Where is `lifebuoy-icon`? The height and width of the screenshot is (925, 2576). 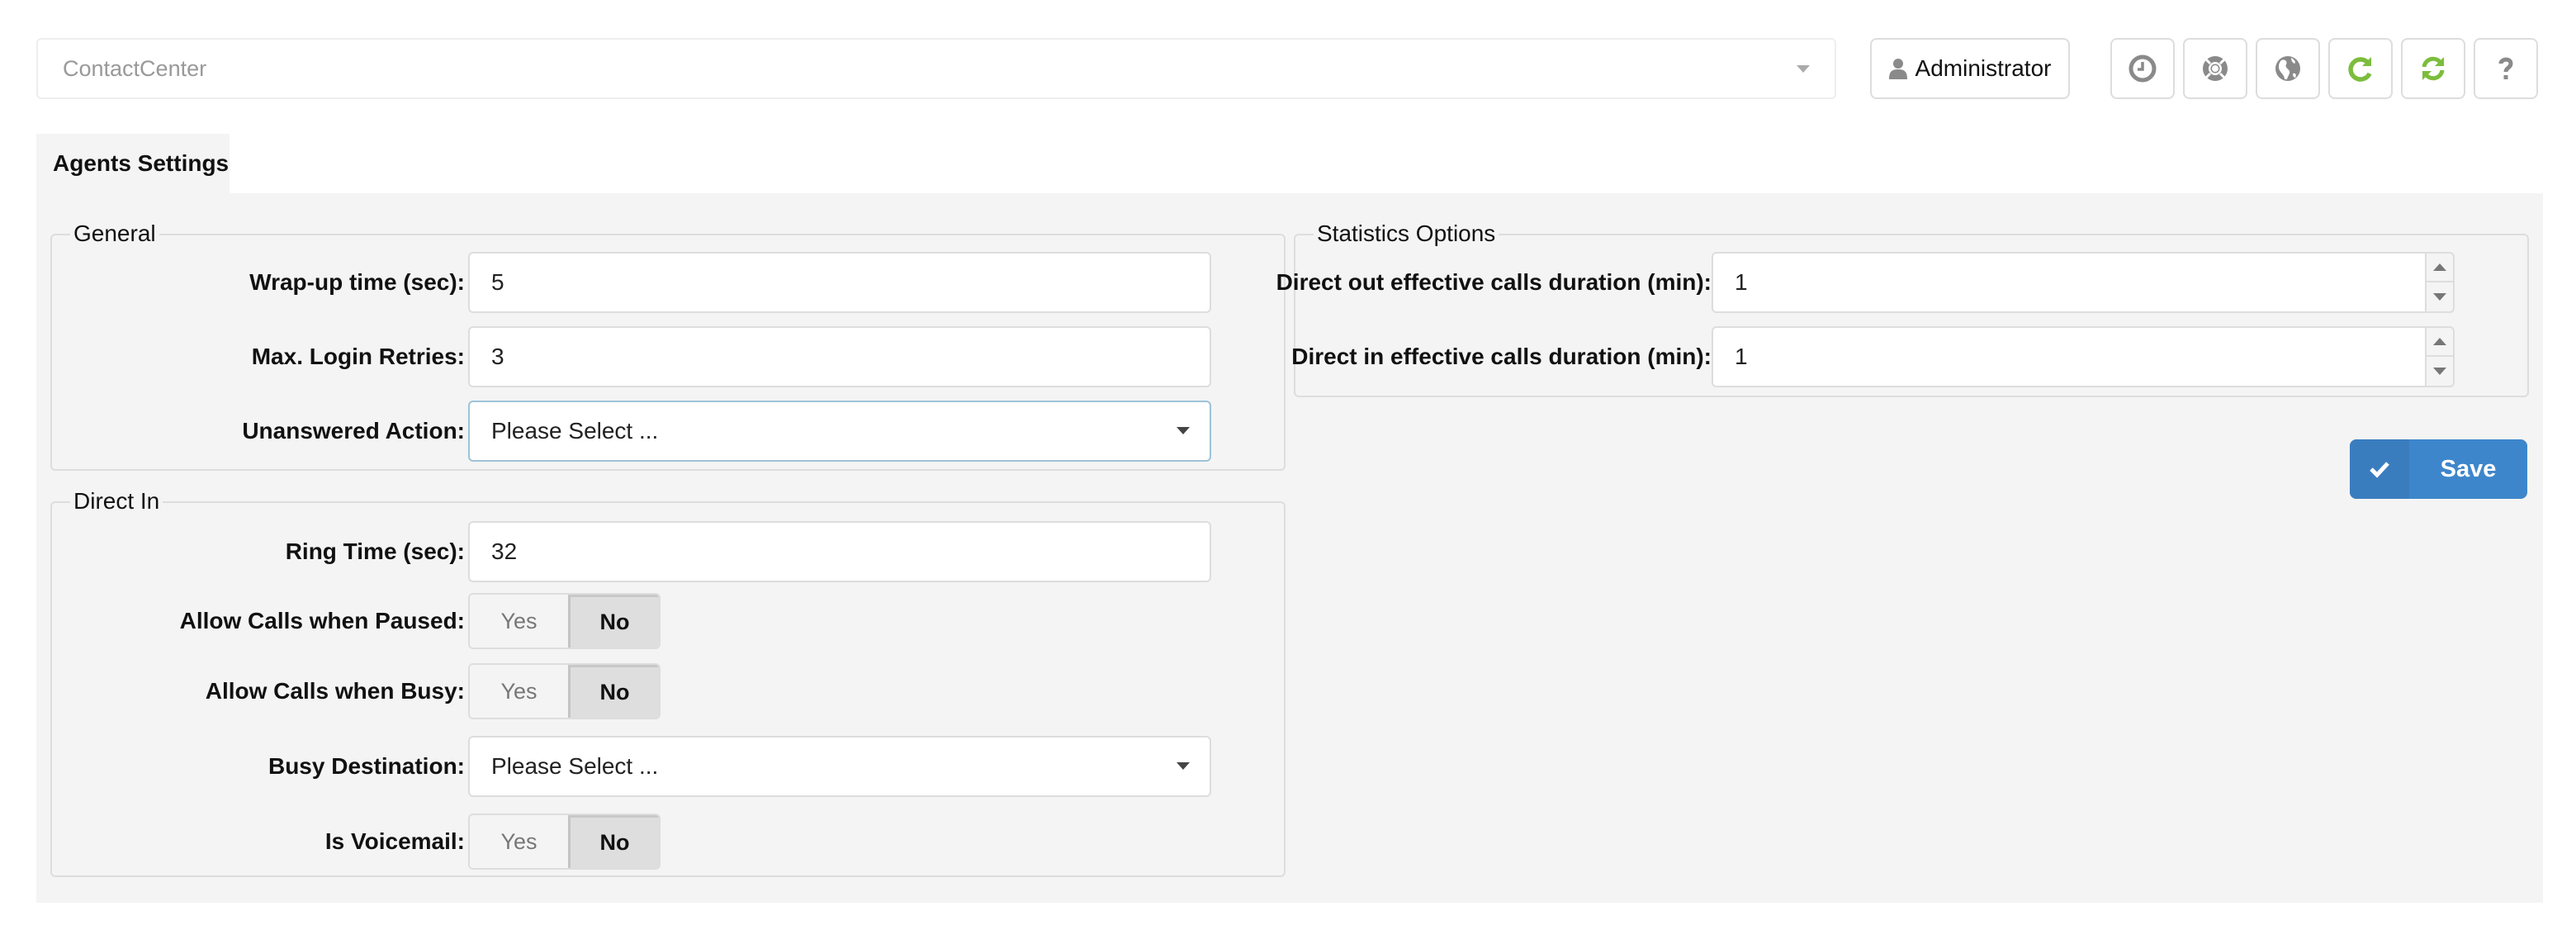
lifebuoy-icon is located at coordinates (2215, 68).